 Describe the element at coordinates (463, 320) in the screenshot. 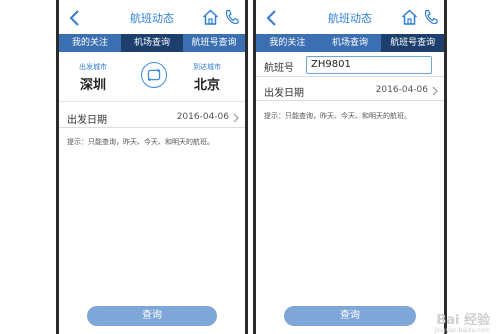

I see `watermark: Bai 经验` at that location.